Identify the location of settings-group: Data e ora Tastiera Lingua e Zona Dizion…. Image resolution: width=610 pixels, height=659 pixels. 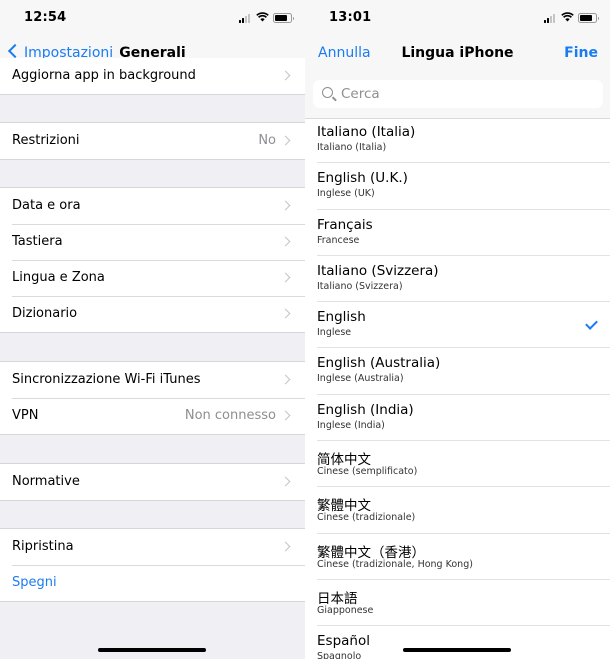
(152, 260).